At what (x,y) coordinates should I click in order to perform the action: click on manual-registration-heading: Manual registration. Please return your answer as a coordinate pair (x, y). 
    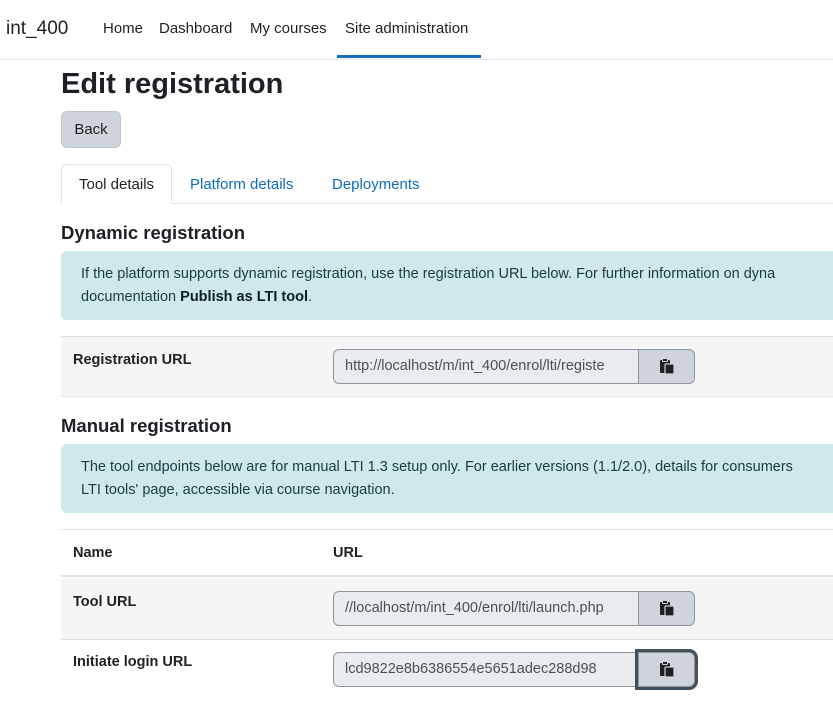
    Looking at the image, I should click on (146, 425).